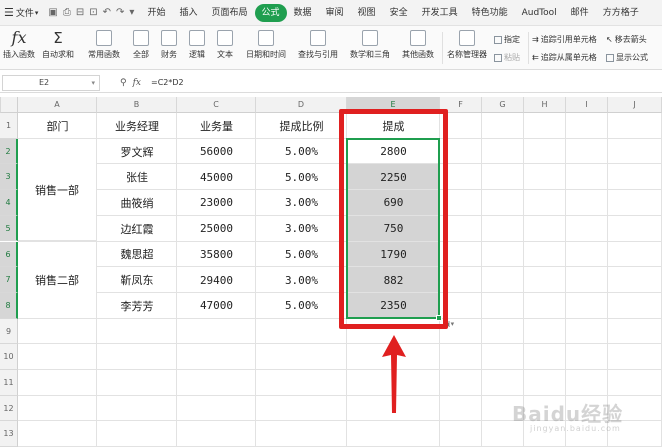 Image resolution: width=662 pixels, height=448 pixels. I want to click on all-functions-button: 全部, so click(141, 45).